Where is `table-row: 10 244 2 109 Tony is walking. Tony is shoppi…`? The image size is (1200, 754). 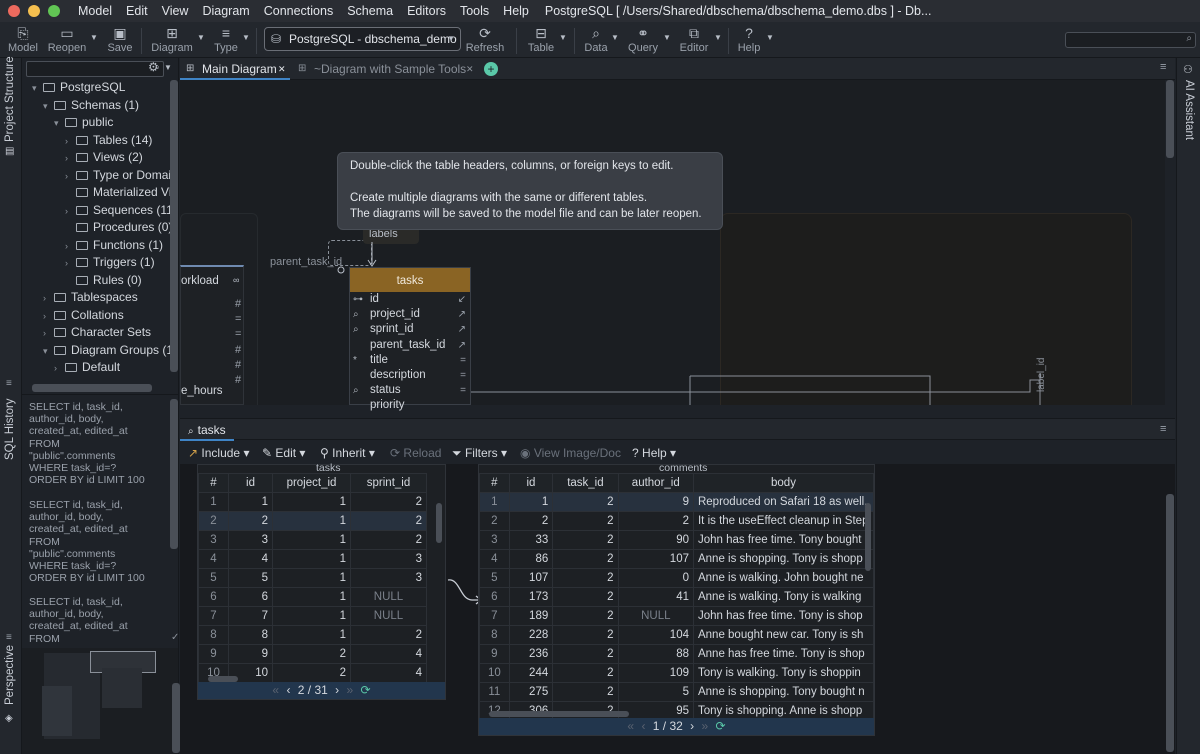
table-row: 10 244 2 109 Tony is walking. Tony is shoppi… is located at coordinates (677, 673).